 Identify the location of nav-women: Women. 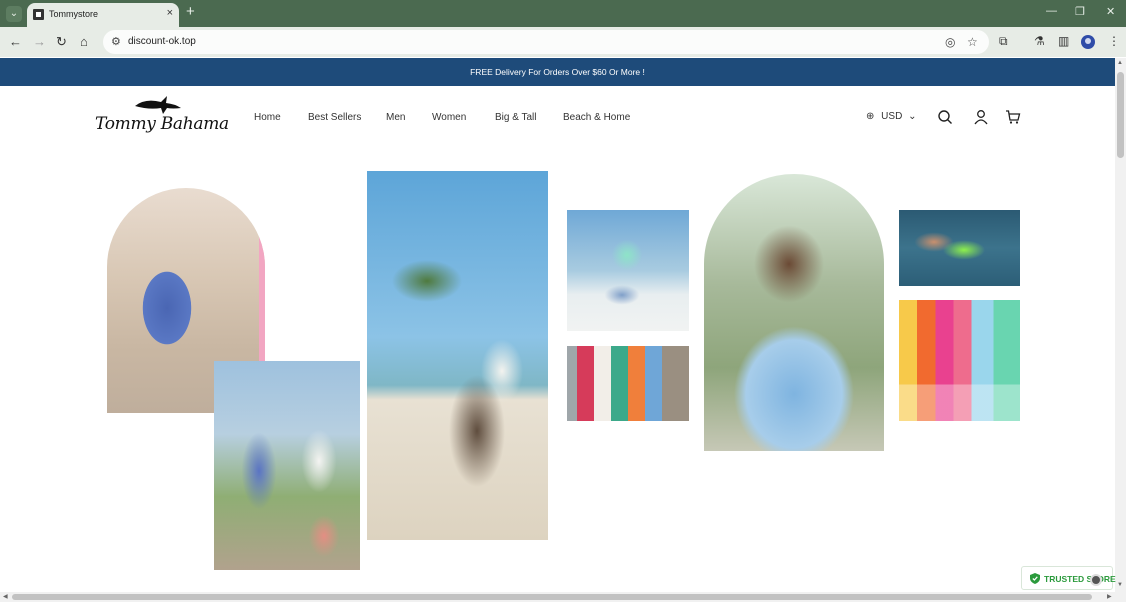
(449, 117).